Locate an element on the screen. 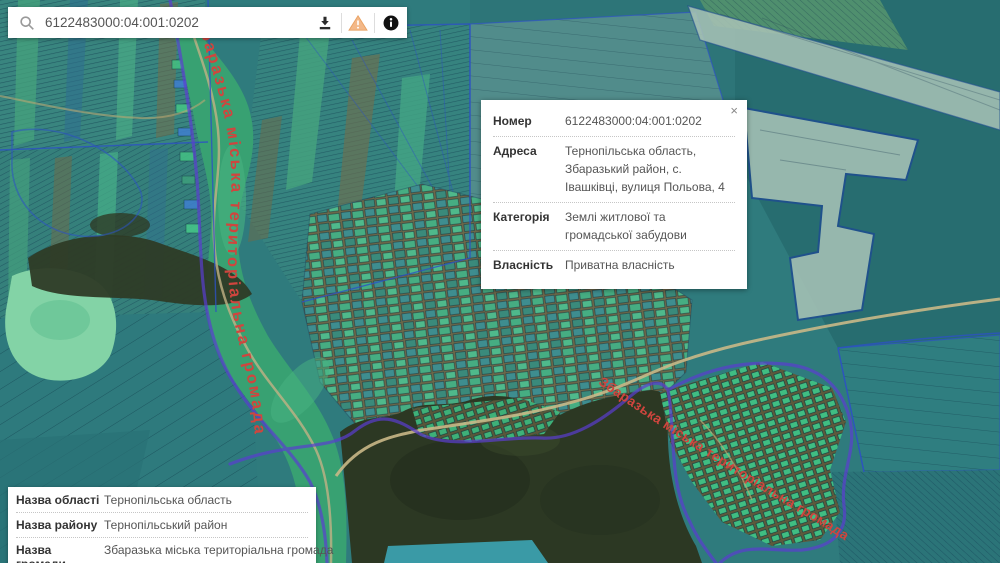  download-icon is located at coordinates (325, 22).